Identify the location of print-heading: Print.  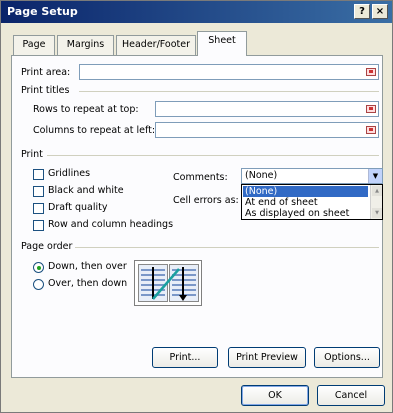
(32, 154).